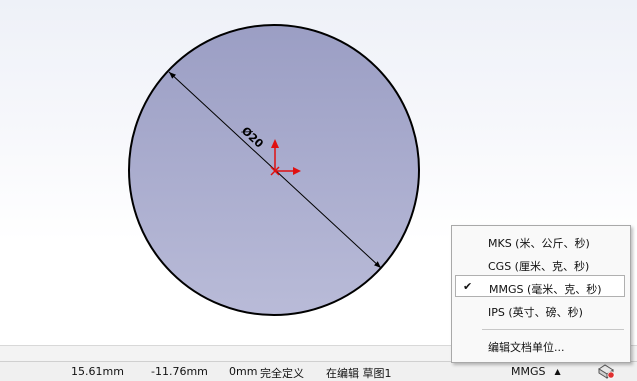 Image resolution: width=637 pixels, height=381 pixels. What do you see at coordinates (540, 241) in the screenshot?
I see `menu-item-mks: MKS (米、公斤、秒)` at bounding box center [540, 241].